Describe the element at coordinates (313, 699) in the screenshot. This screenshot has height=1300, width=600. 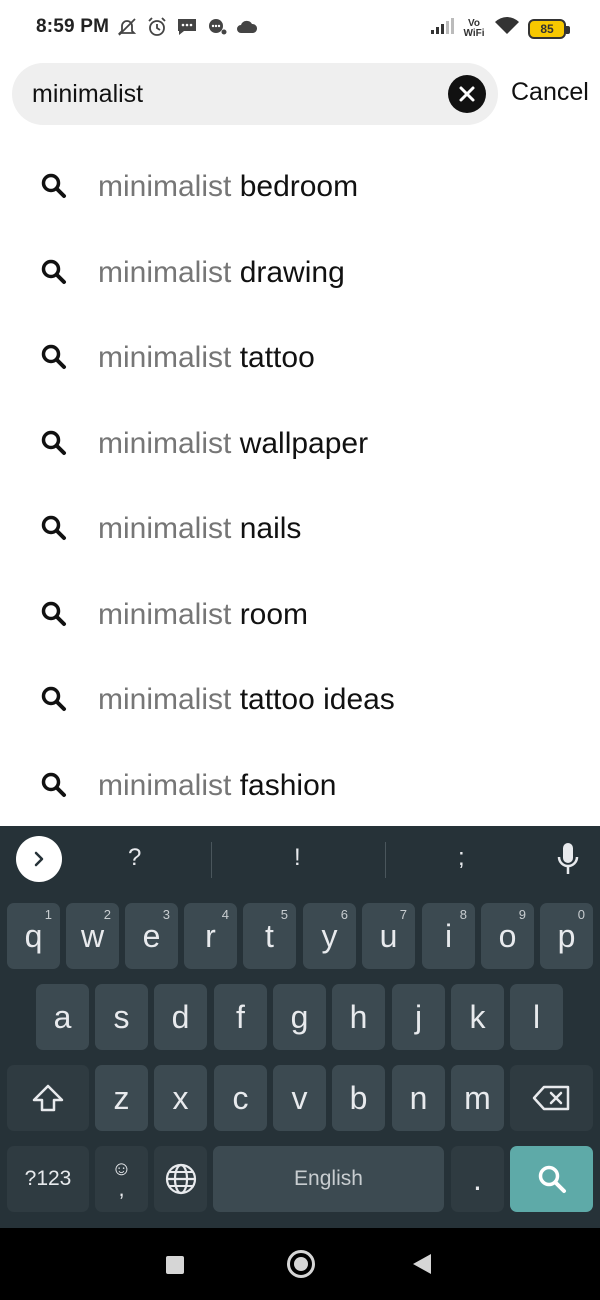
I see `suggestion-suffix: tattoo ideas` at that location.